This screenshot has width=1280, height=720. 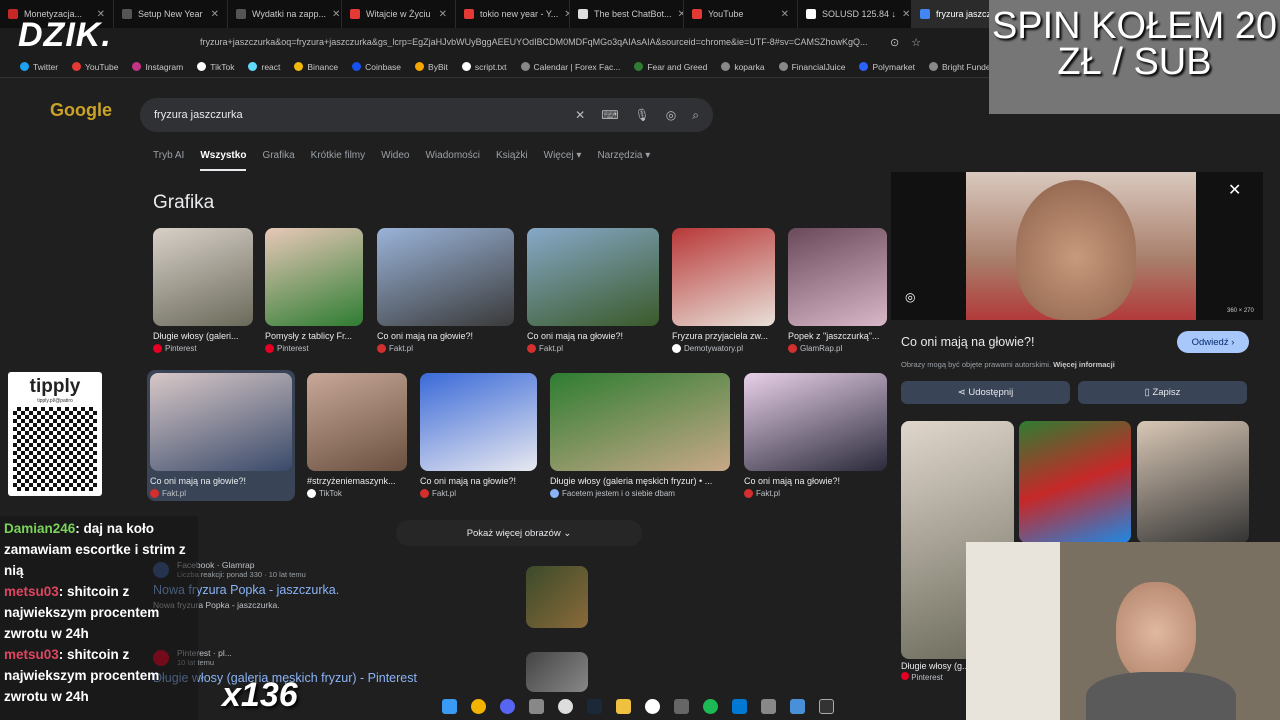 What do you see at coordinates (623, 160) in the screenshot?
I see `search-tab: Narzędzia ▾` at bounding box center [623, 160].